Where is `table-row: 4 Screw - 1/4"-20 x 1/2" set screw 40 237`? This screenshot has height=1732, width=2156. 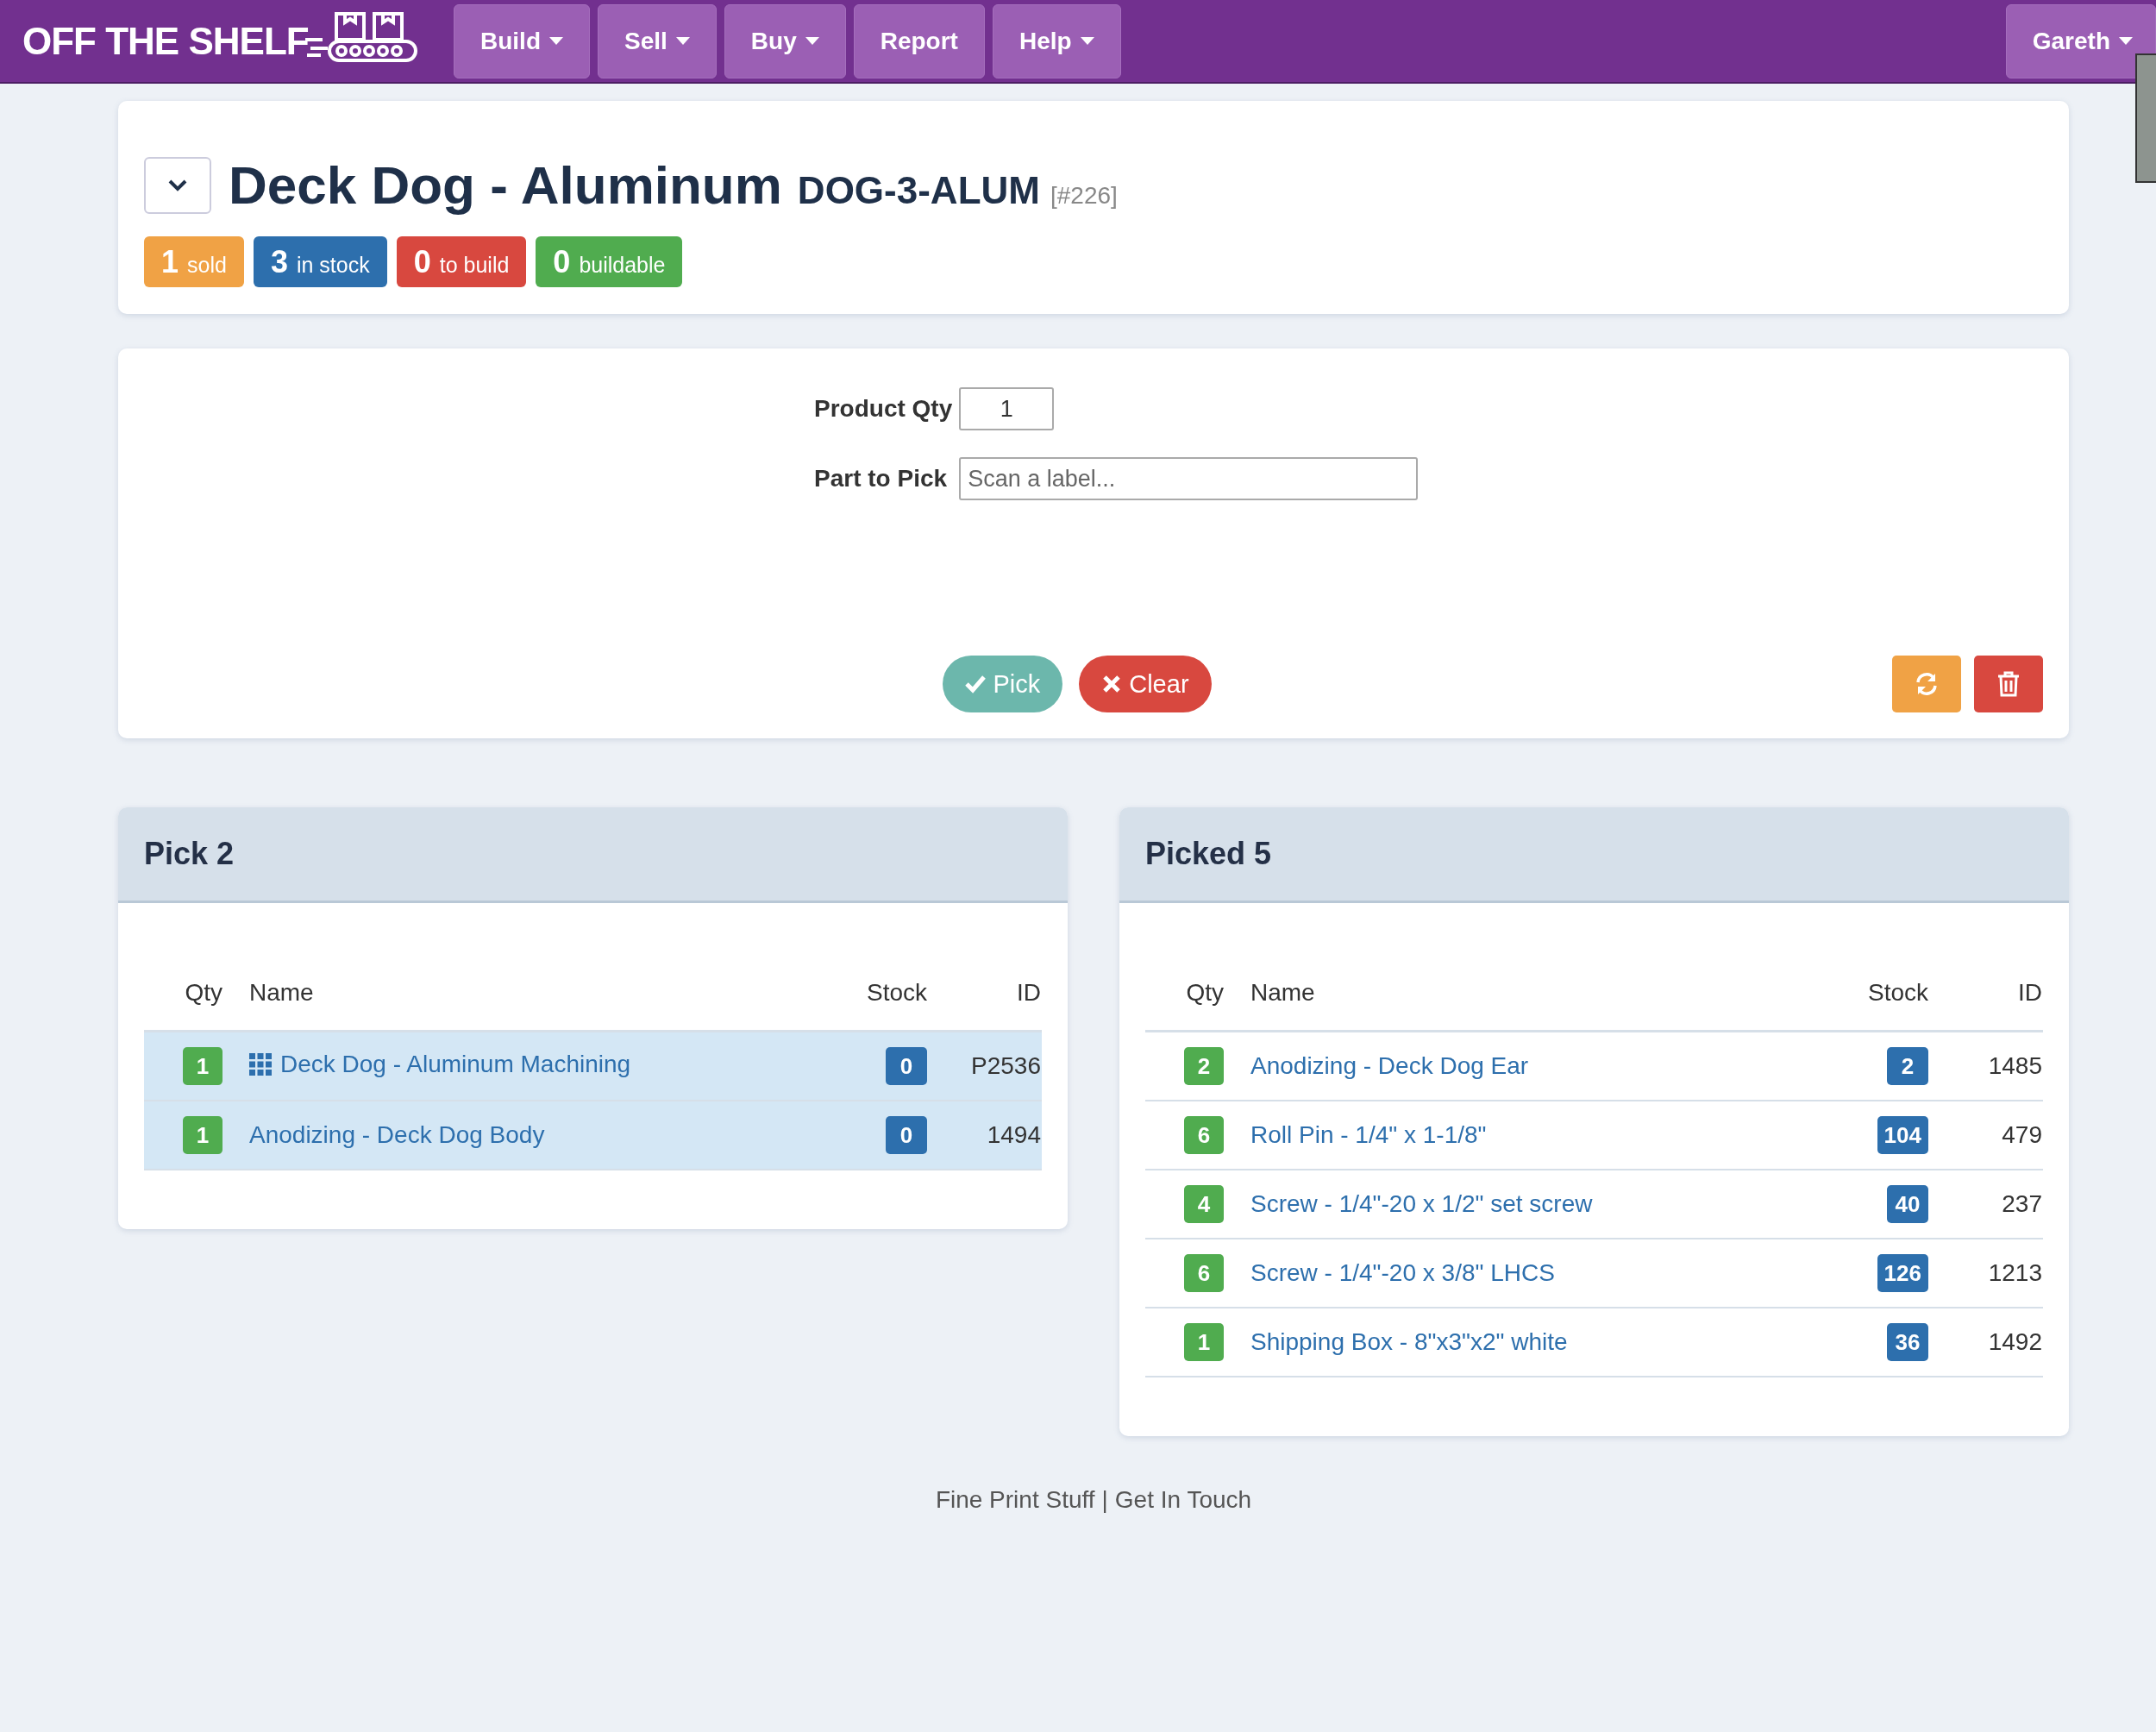
table-row: 4 Screw - 1/4"-20 x 1/2" set screw 40 237 is located at coordinates (1594, 1204).